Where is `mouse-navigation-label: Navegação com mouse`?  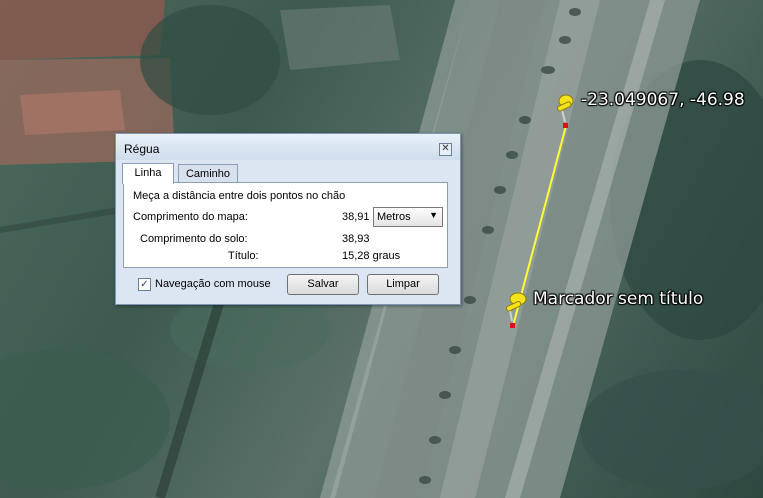 mouse-navigation-label: Navegação com mouse is located at coordinates (213, 284).